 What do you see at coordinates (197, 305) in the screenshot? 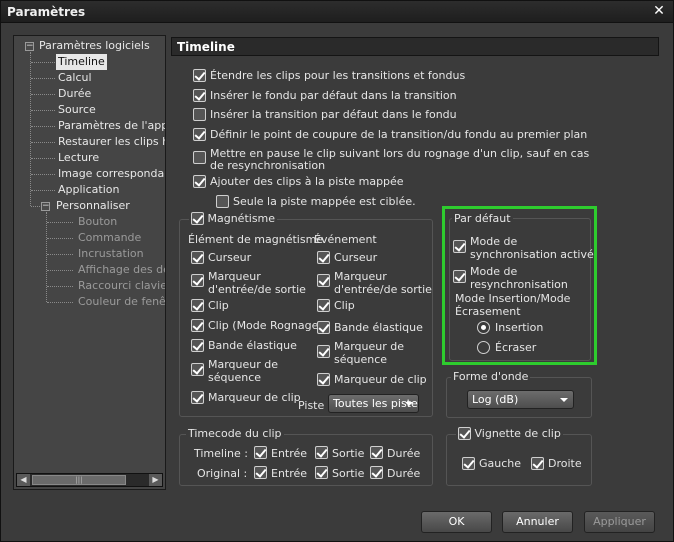
I see `mag-clip-checkbox` at bounding box center [197, 305].